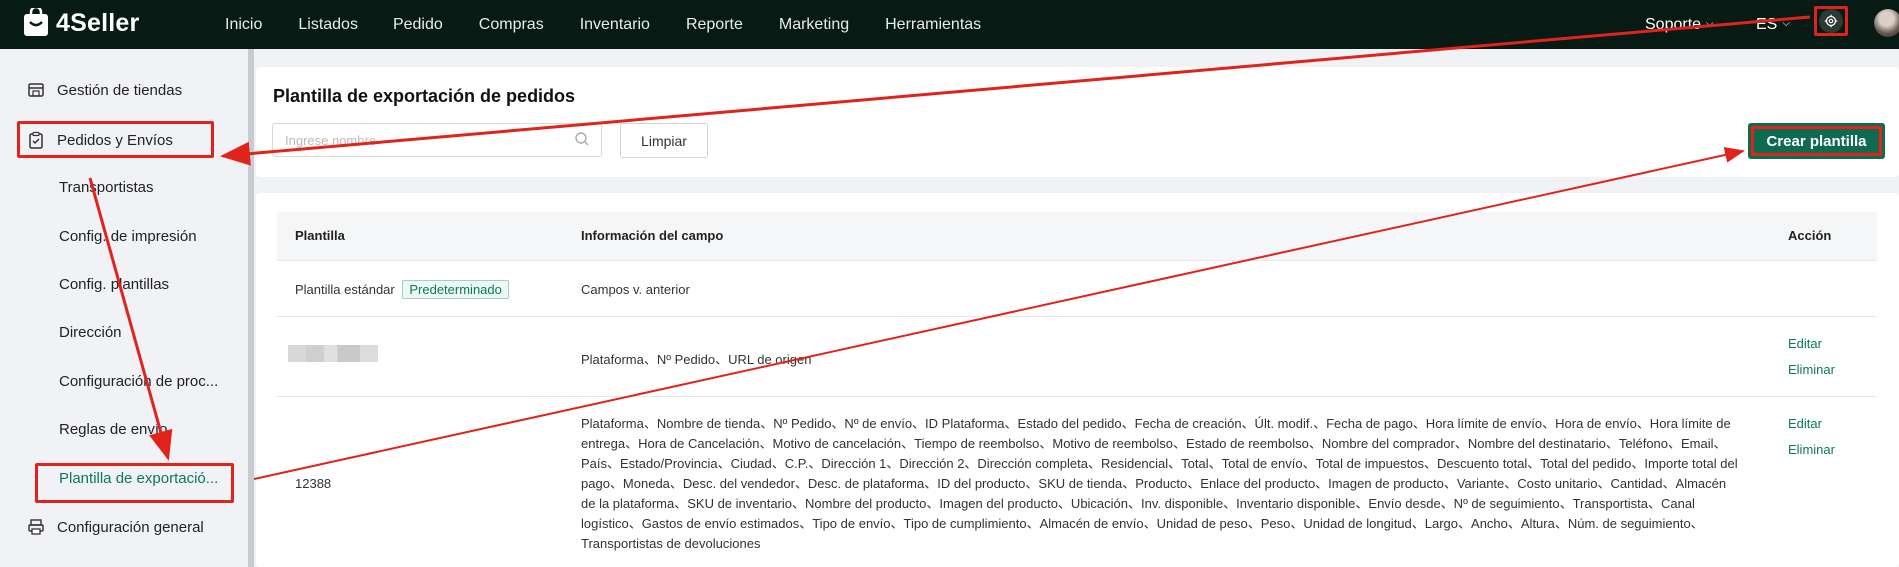  Describe the element at coordinates (1810, 235) in the screenshot. I see `column-header-action: Acción` at that location.